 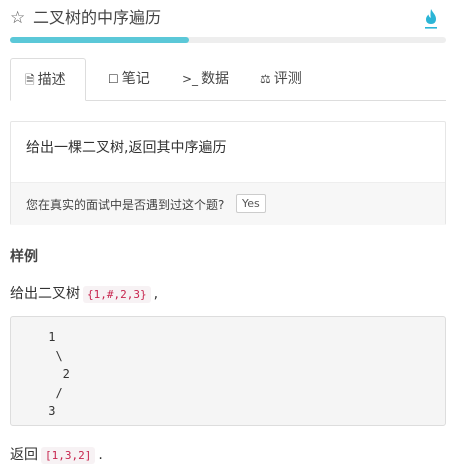 What do you see at coordinates (125, 205) in the screenshot?
I see `interview-question: 您在真实的面试中是否遇到过这个题?` at bounding box center [125, 205].